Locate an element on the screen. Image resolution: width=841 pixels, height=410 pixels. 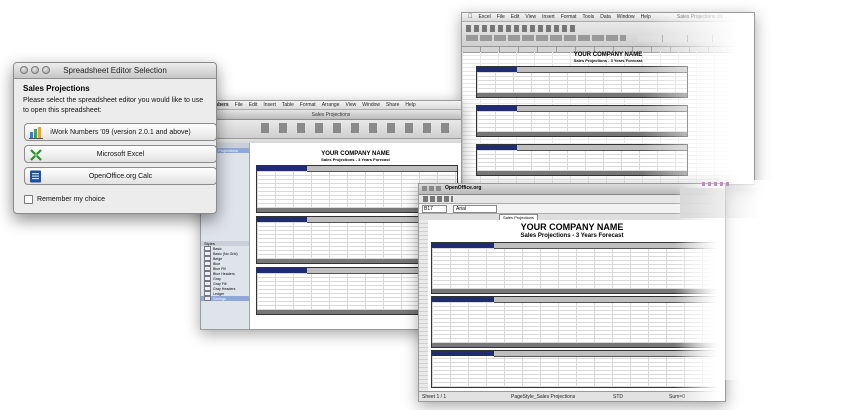
remember-choice-label: Remember my choice is located at coordinates (71, 199).